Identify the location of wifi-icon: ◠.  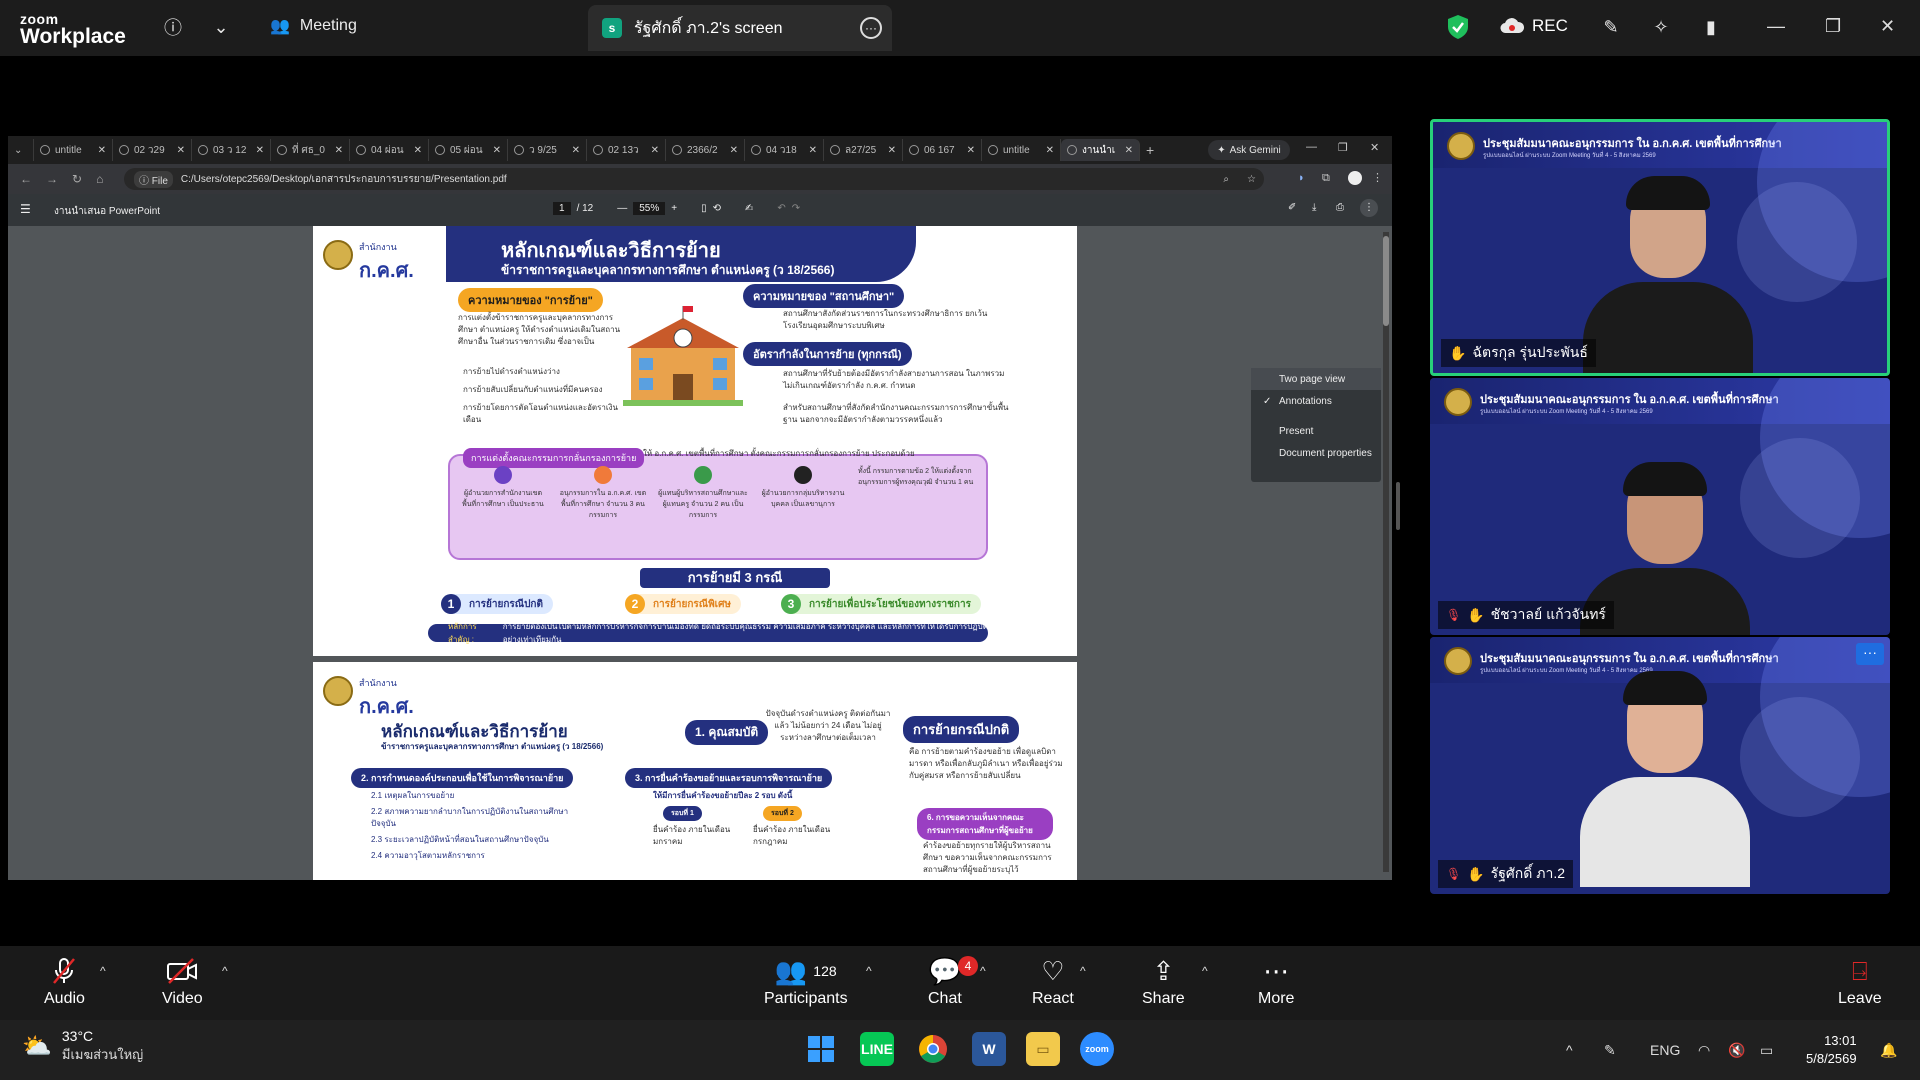
(1704, 1050).